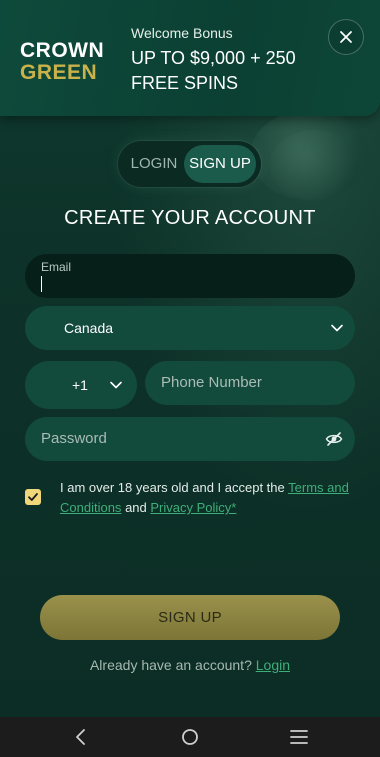 The width and height of the screenshot is (380, 757). I want to click on checkmark-icon, so click(33, 497).